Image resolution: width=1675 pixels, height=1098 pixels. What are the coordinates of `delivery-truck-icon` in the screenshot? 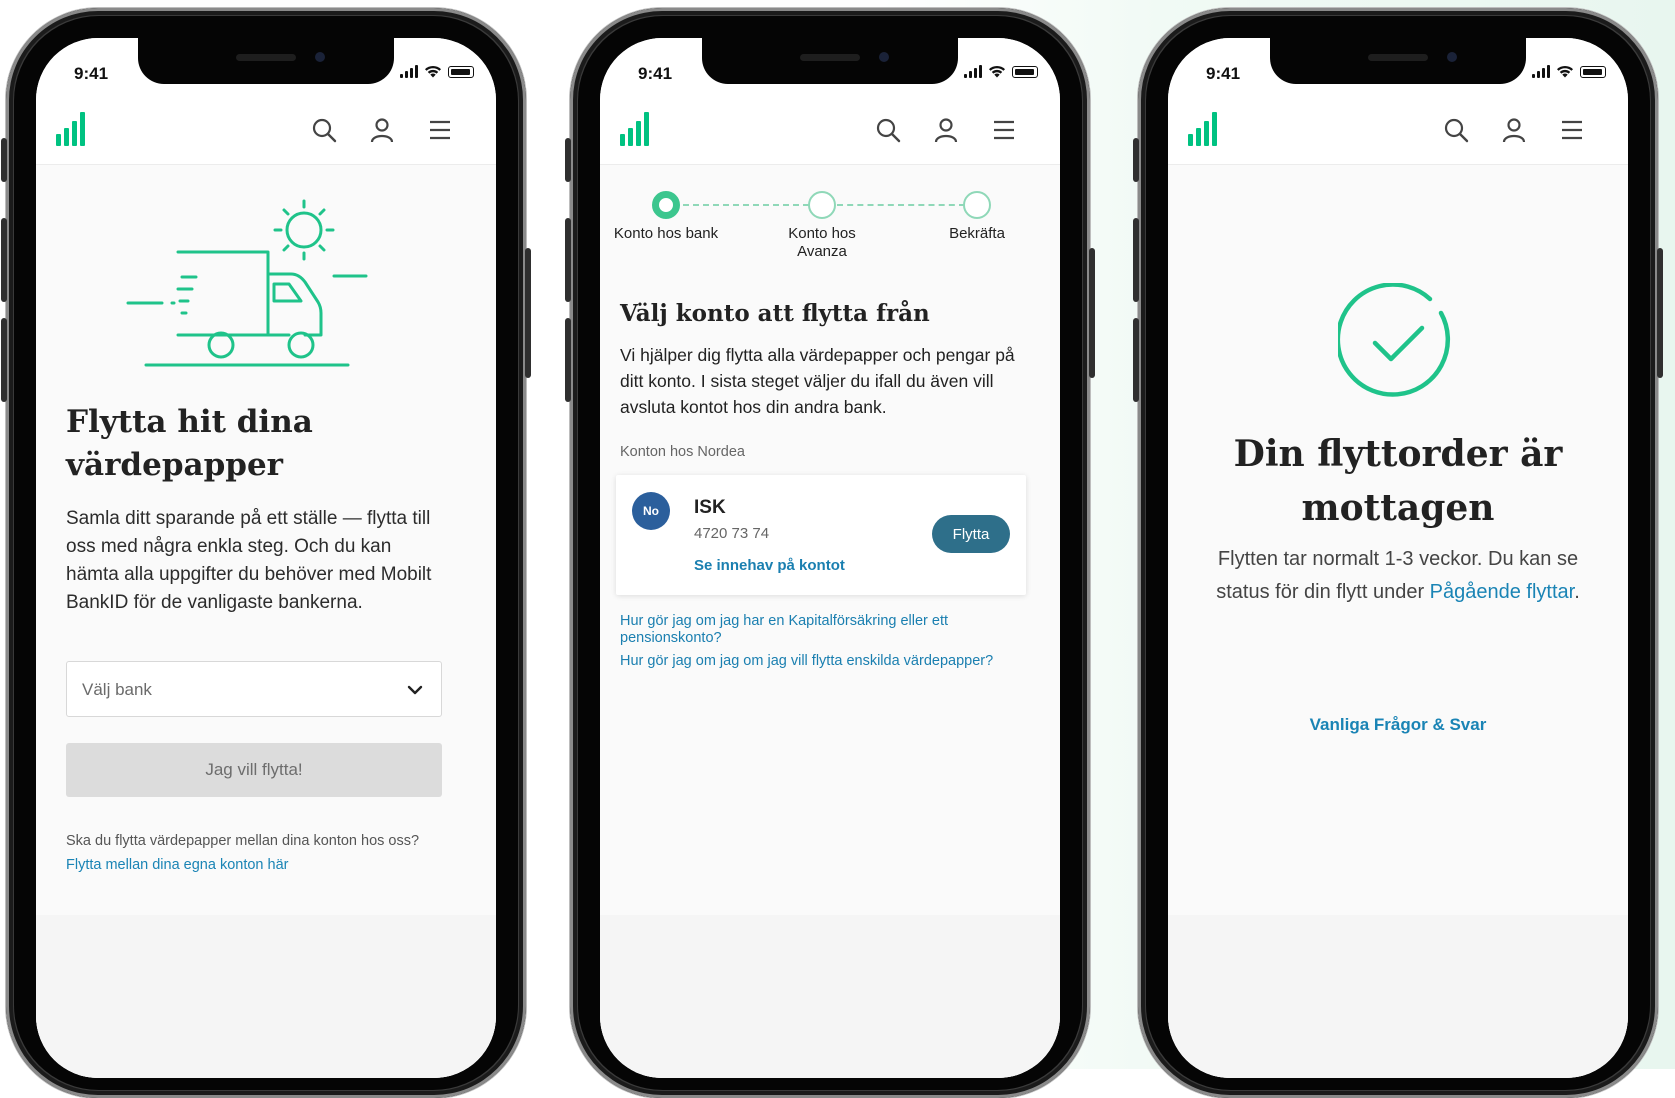 It's located at (247, 283).